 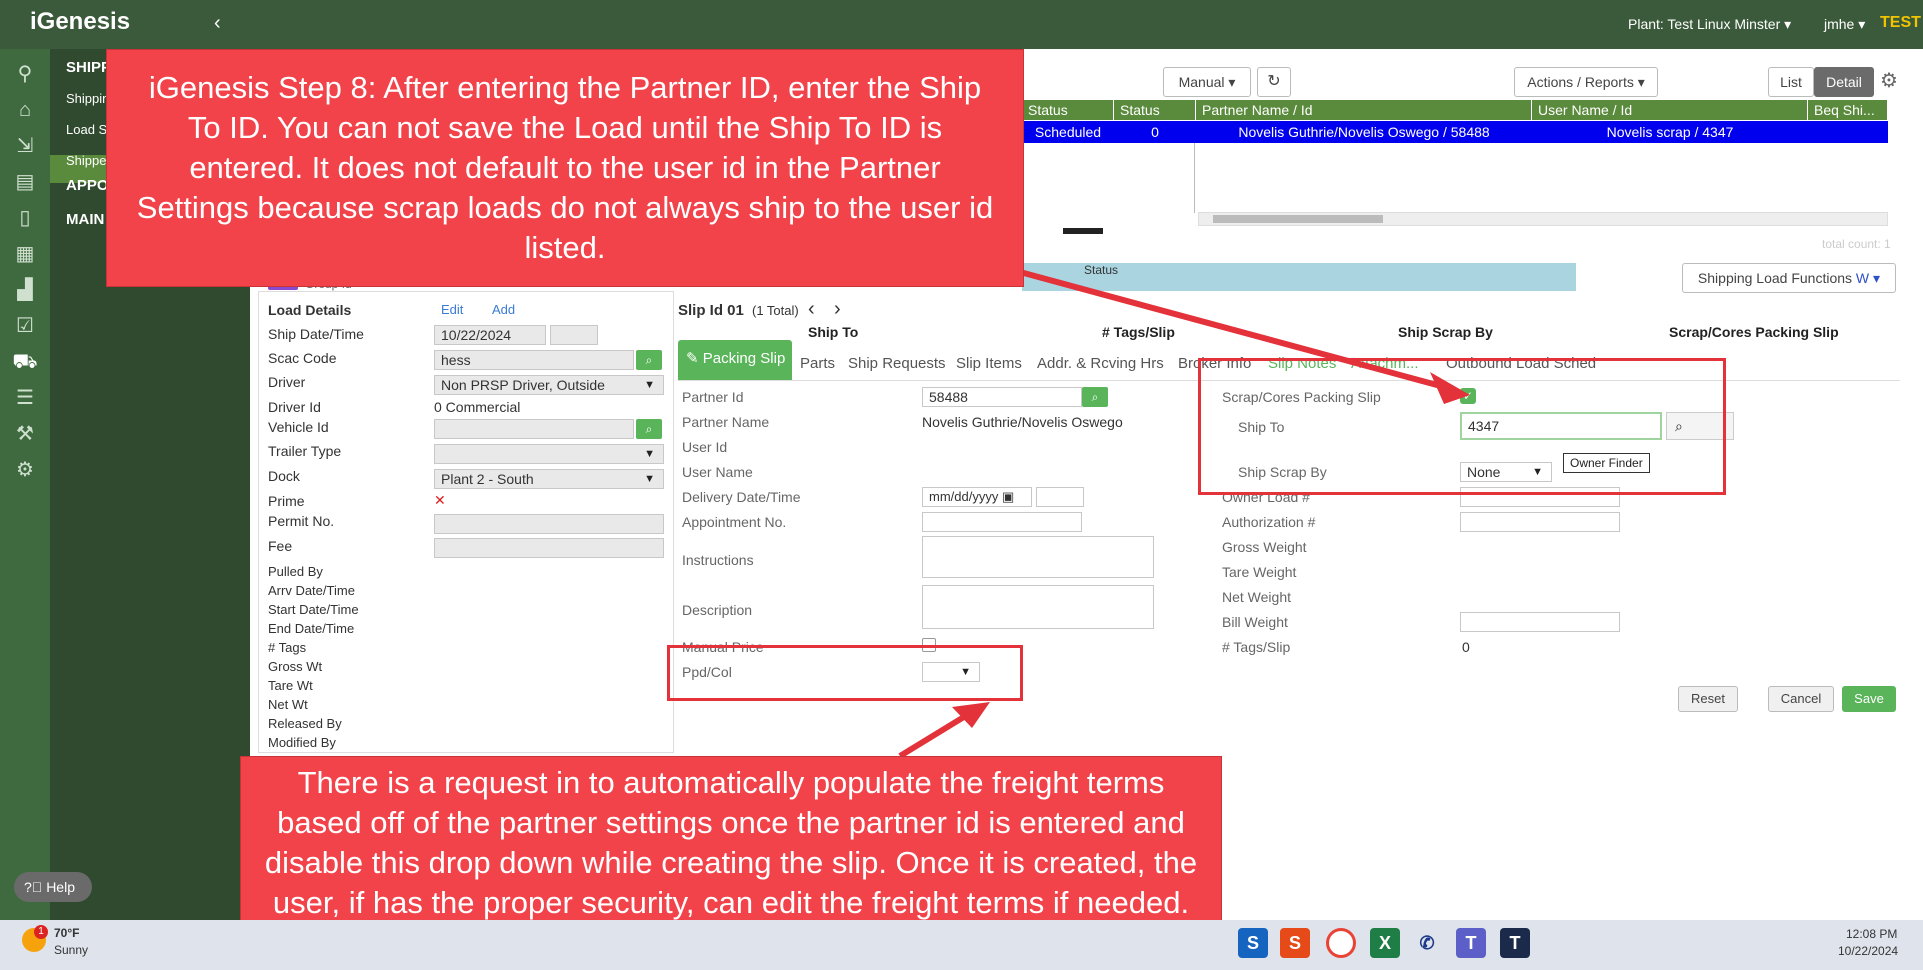 I want to click on weather-temp: 70°F, so click(x=67, y=933).